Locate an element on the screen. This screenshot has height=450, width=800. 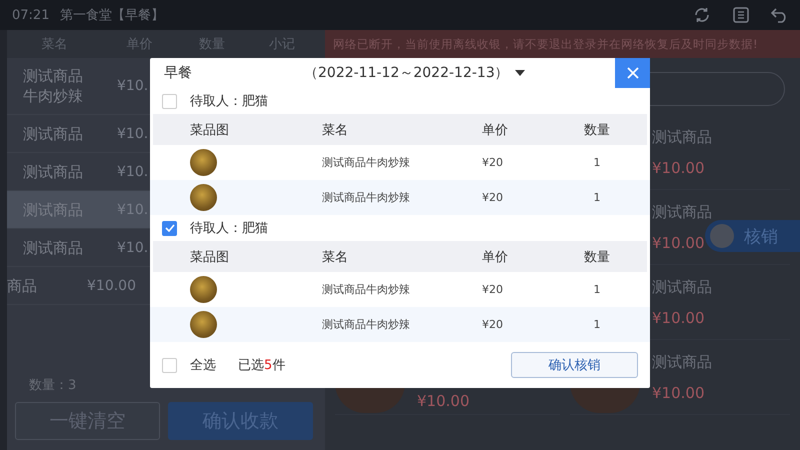
sync-icon is located at coordinates (702, 15).